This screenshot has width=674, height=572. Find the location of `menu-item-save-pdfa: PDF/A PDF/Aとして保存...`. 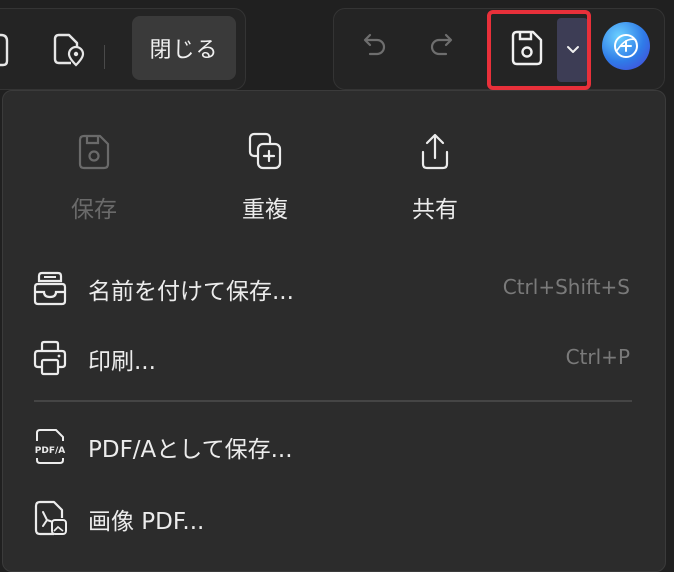

menu-item-save-pdfa: PDF/A PDF/Aとして保存... is located at coordinates (332, 446).